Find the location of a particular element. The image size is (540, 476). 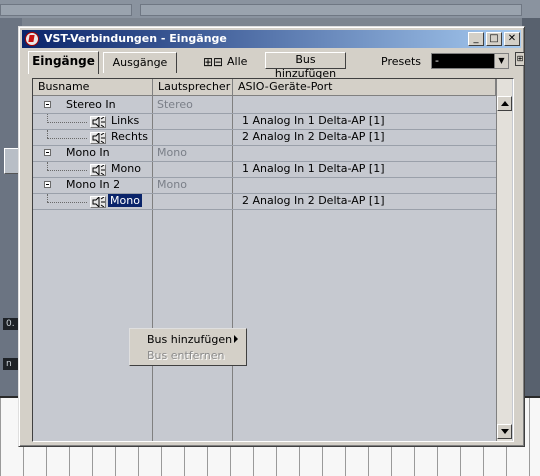

context-remove-bus: Bus entfernen is located at coordinates (186, 355).